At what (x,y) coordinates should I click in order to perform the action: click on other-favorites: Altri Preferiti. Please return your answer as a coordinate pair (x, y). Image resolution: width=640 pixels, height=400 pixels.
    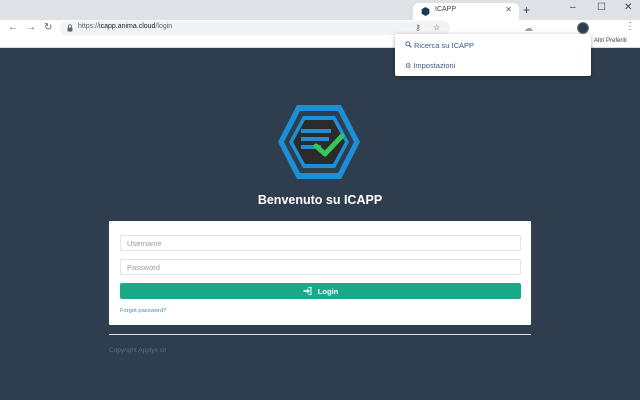
    Looking at the image, I should click on (610, 41).